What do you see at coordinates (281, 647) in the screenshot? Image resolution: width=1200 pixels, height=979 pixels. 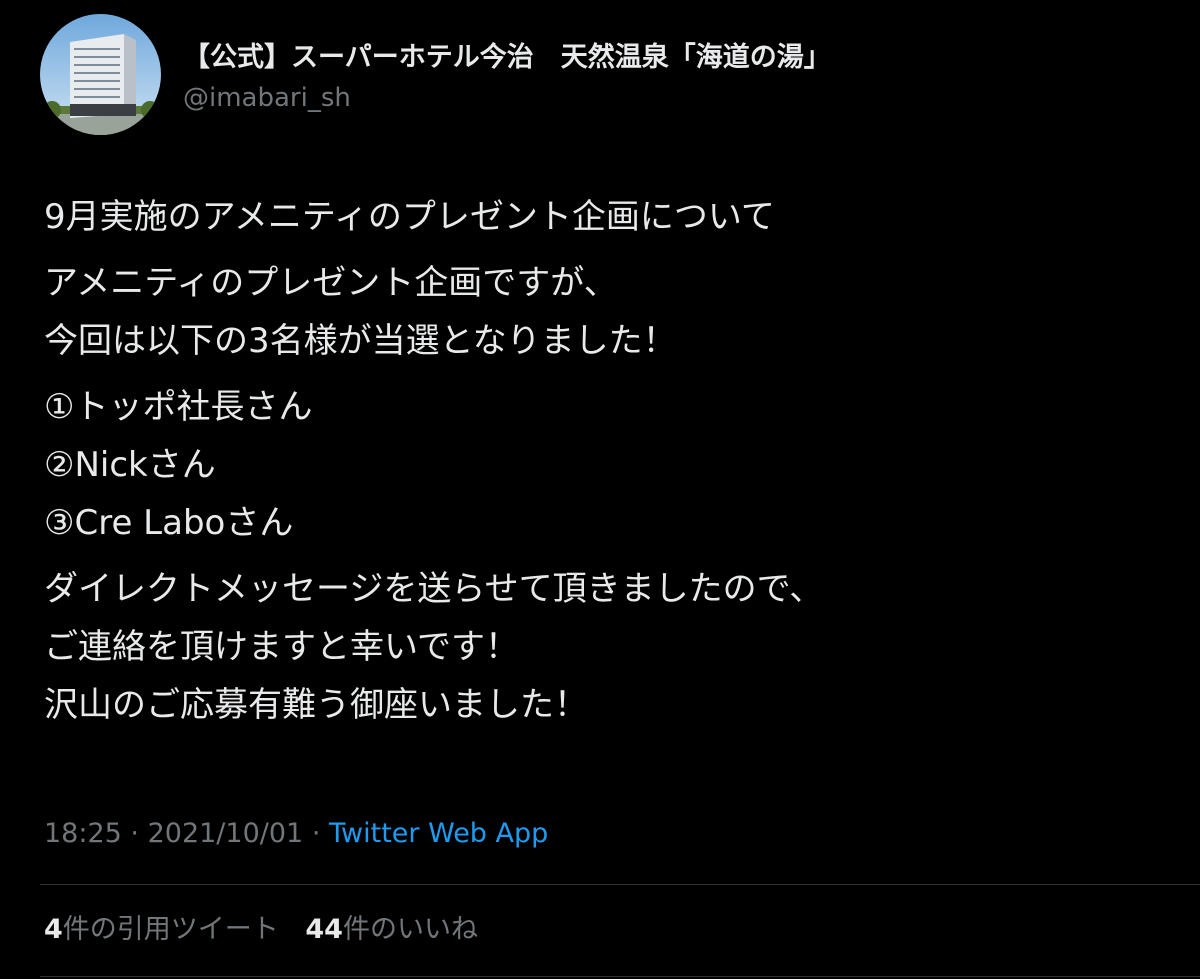 I see `tweet-line: ご連絡を頂けますと幸いです！` at bounding box center [281, 647].